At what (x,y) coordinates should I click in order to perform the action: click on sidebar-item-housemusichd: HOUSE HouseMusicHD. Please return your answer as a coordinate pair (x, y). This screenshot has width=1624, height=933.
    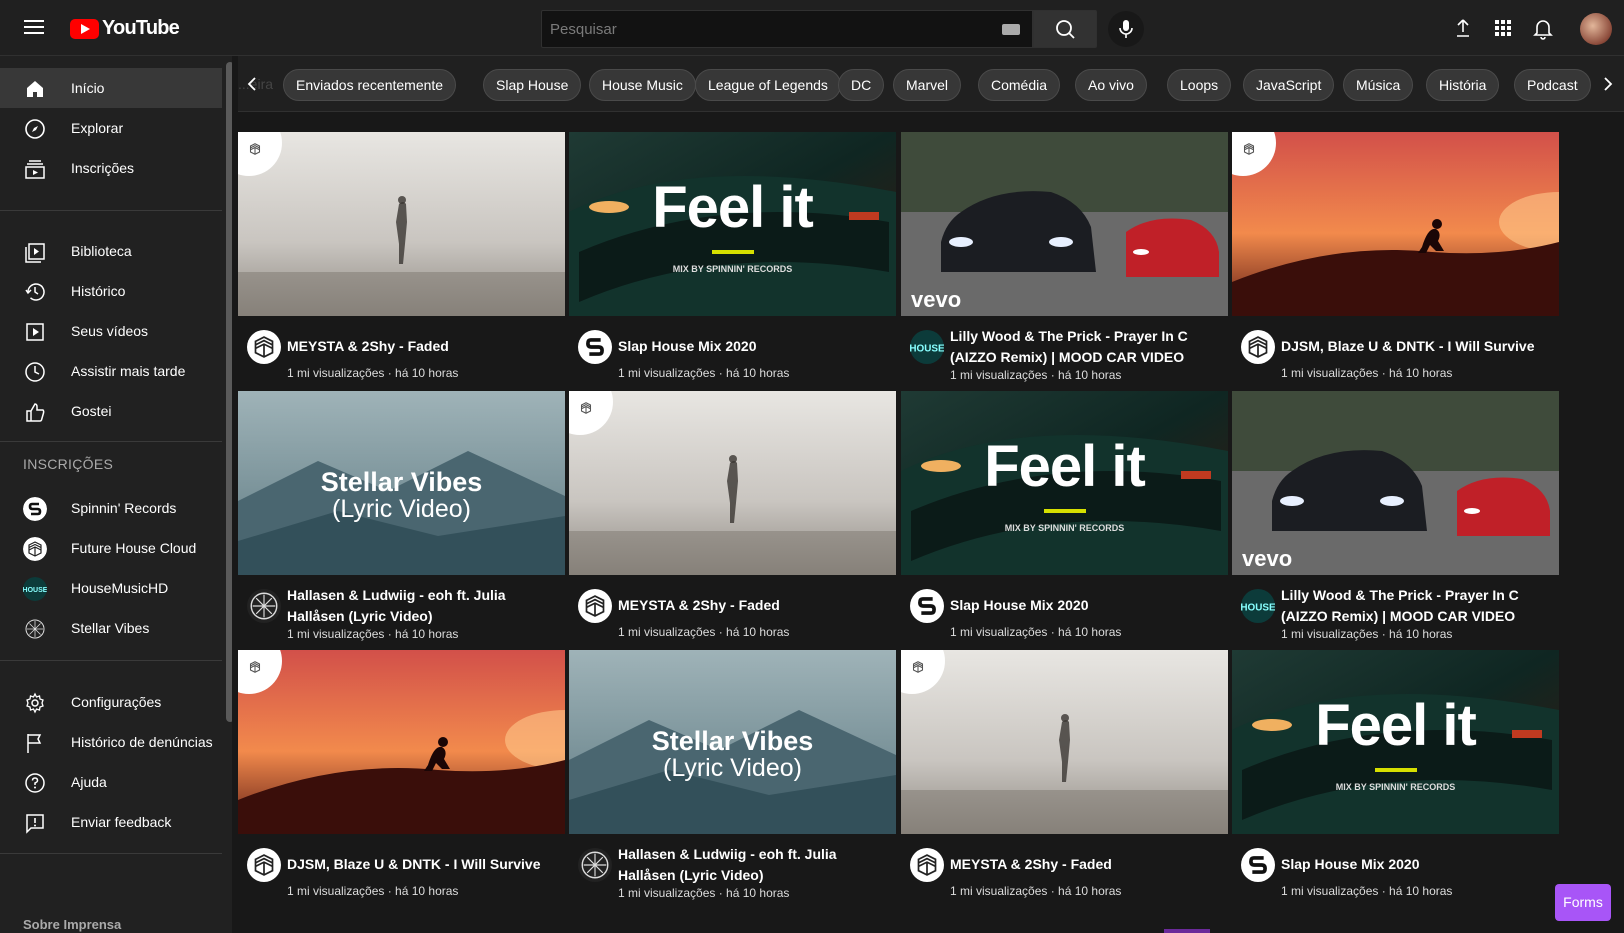
    Looking at the image, I should click on (111, 588).